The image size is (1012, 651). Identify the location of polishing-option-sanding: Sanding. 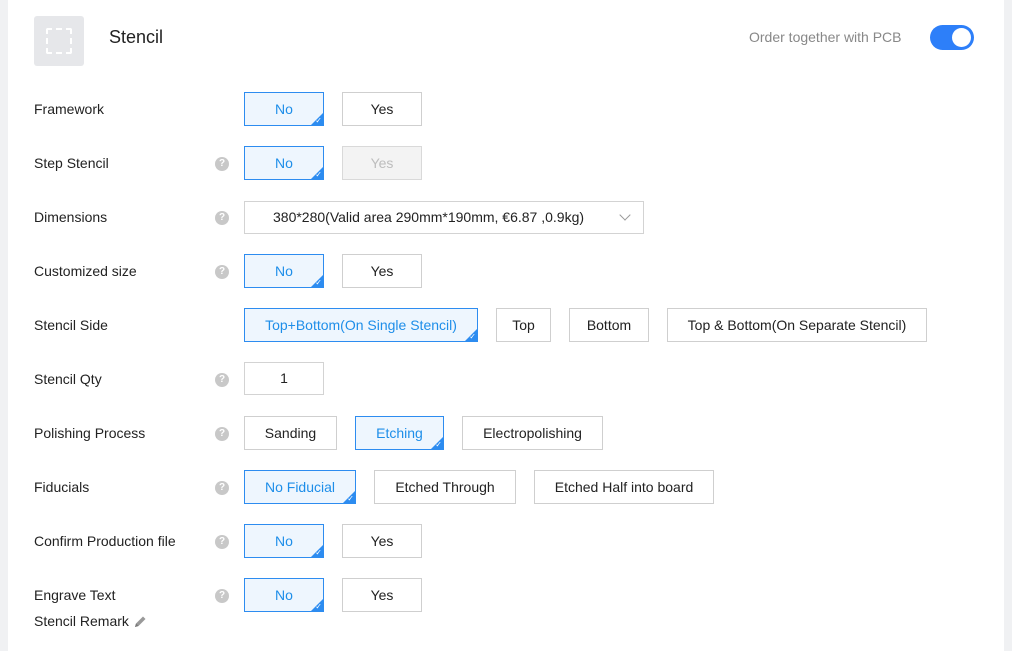
(290, 433).